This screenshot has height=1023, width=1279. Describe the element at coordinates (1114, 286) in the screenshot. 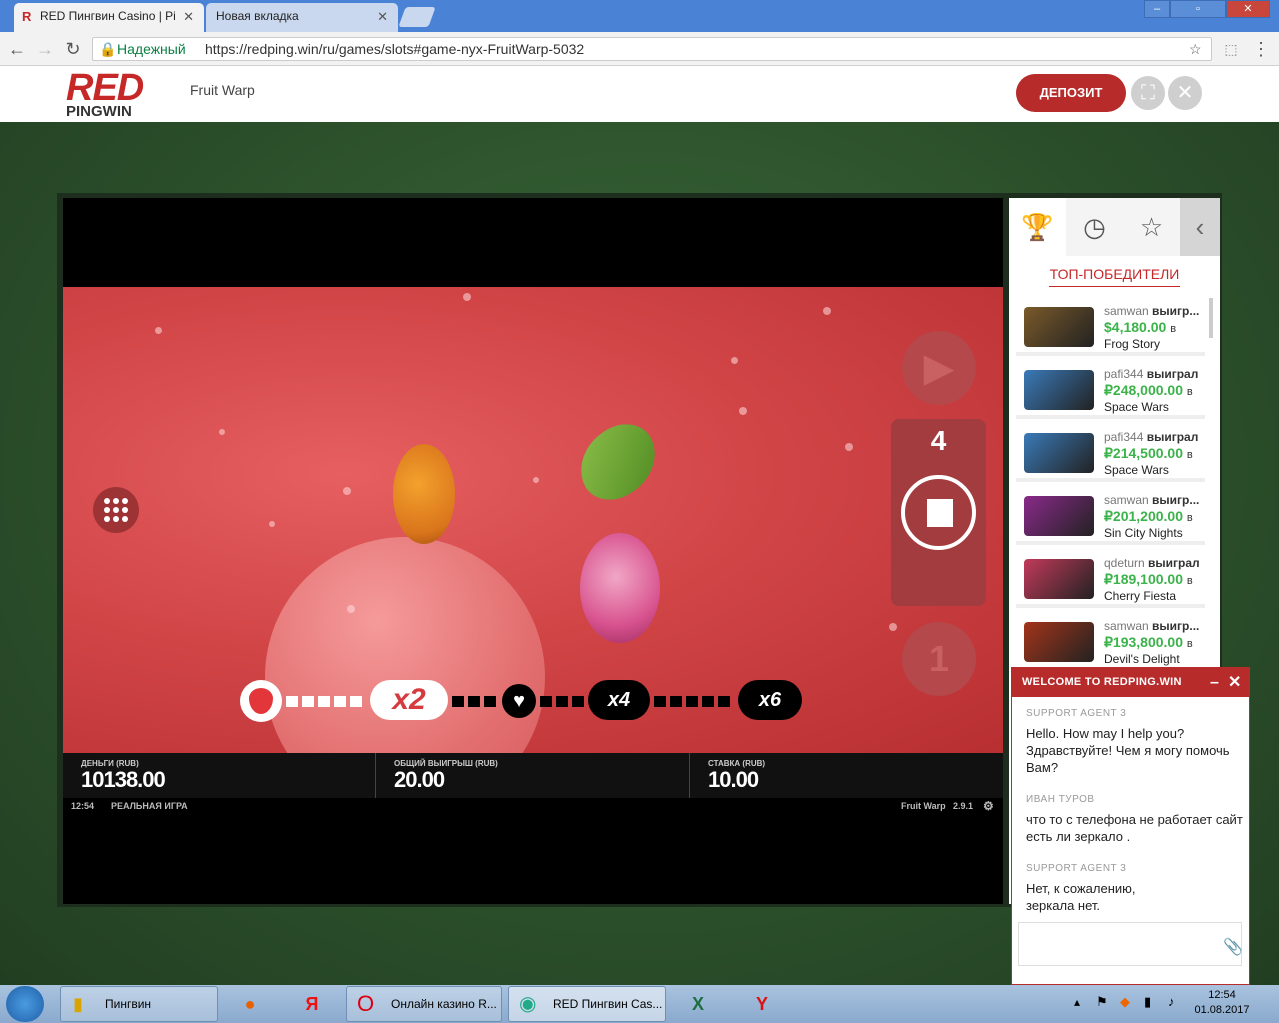

I see `title-underline` at that location.